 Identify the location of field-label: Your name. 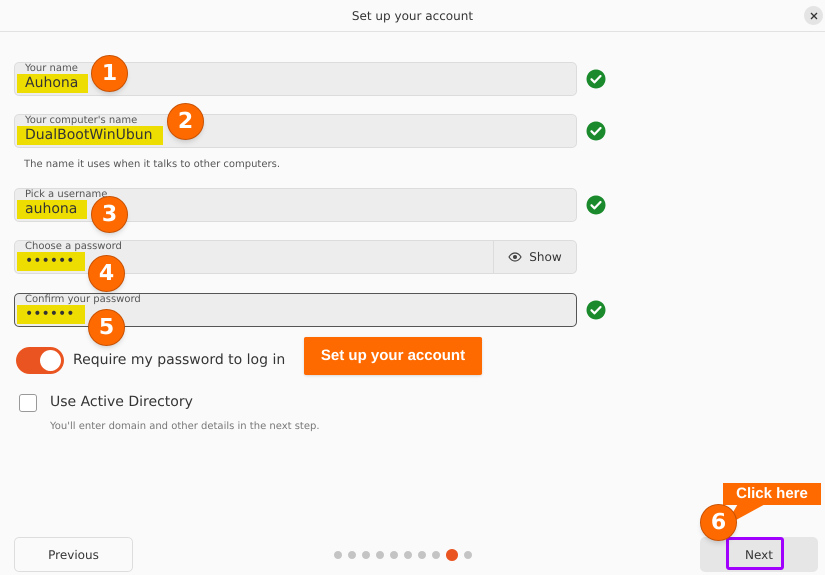
(51, 69).